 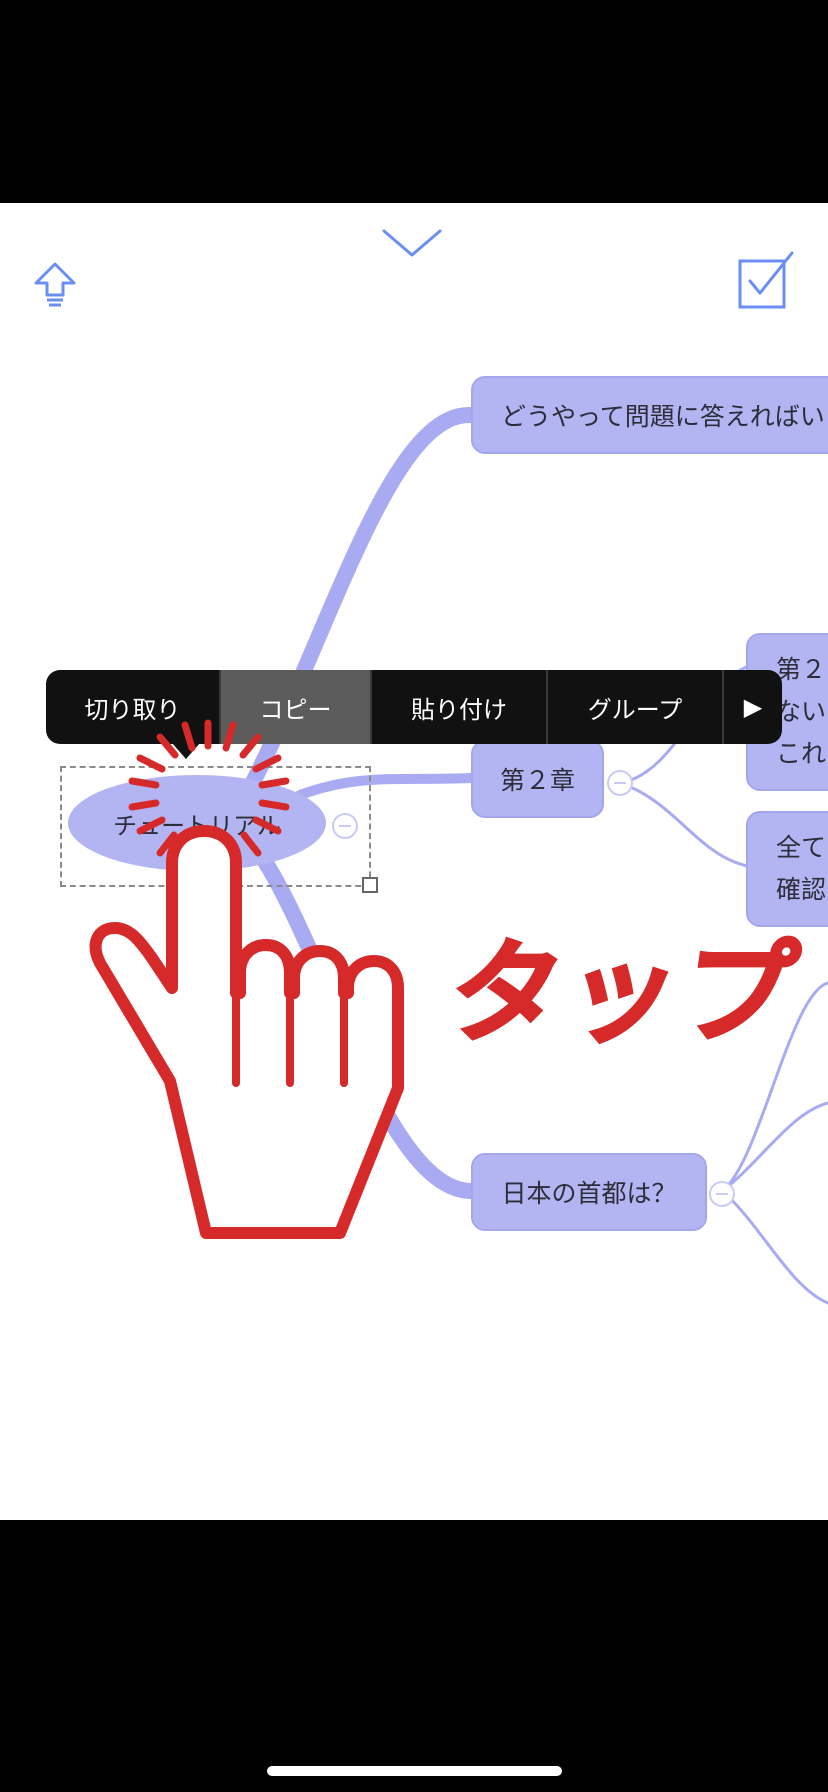 What do you see at coordinates (246, 979) in the screenshot?
I see `tap-hand-icon` at bounding box center [246, 979].